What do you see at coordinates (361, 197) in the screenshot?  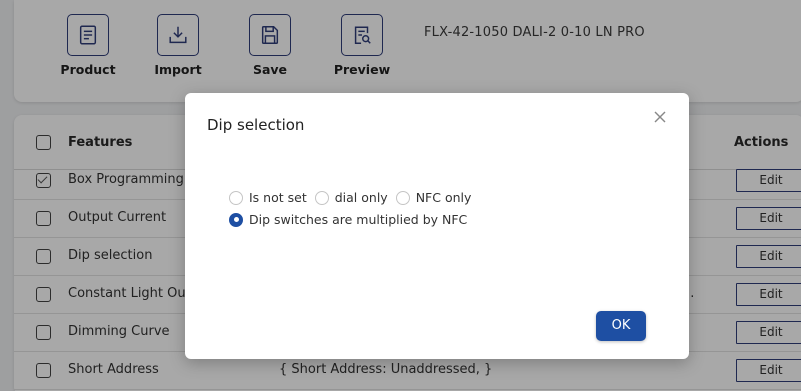 I see `option-label: dial only` at bounding box center [361, 197].